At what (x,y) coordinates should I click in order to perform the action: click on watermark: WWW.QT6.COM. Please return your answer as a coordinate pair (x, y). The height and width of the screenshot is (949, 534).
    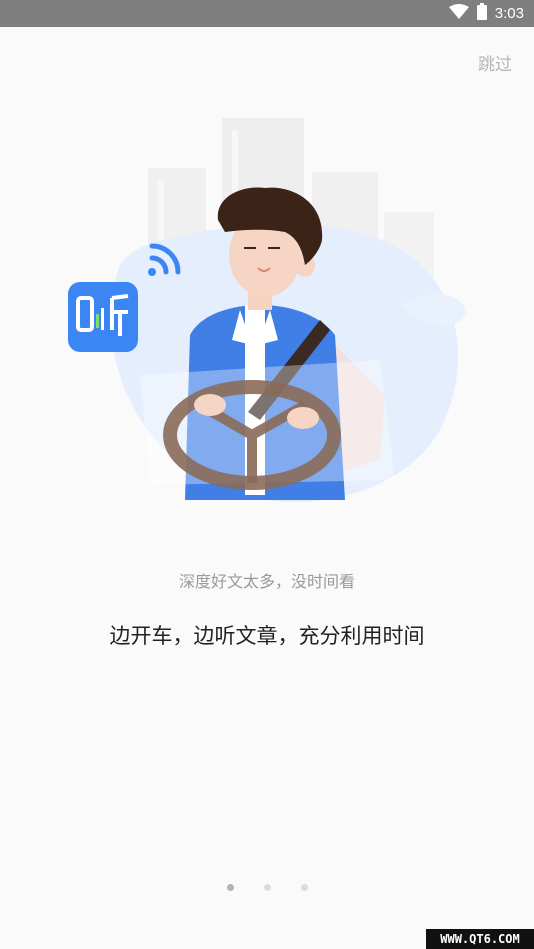
    Looking at the image, I should click on (480, 939).